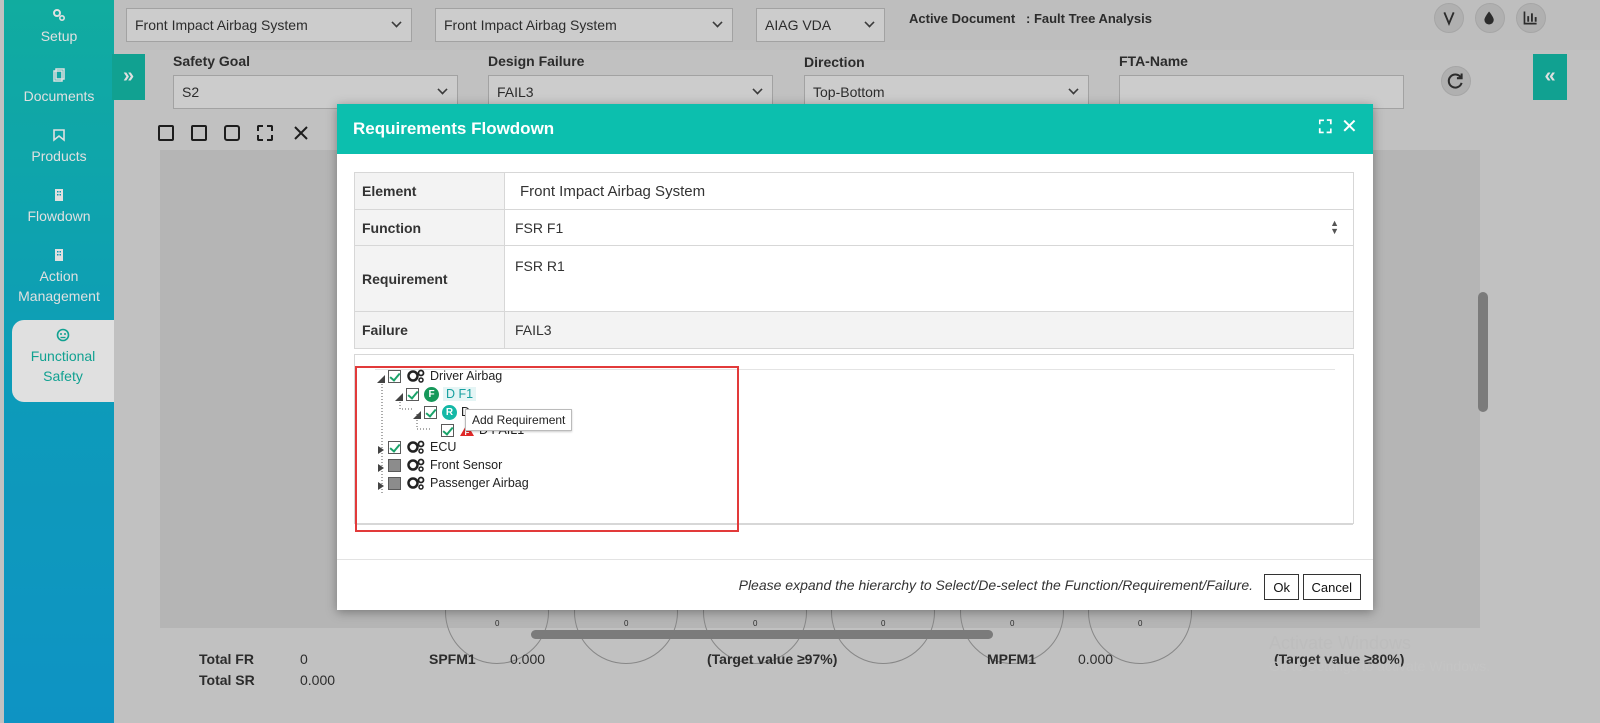 This screenshot has width=1600, height=723. Describe the element at coordinates (1334, 227) in the screenshot. I see `updown-icon: ▲ ▼` at that location.